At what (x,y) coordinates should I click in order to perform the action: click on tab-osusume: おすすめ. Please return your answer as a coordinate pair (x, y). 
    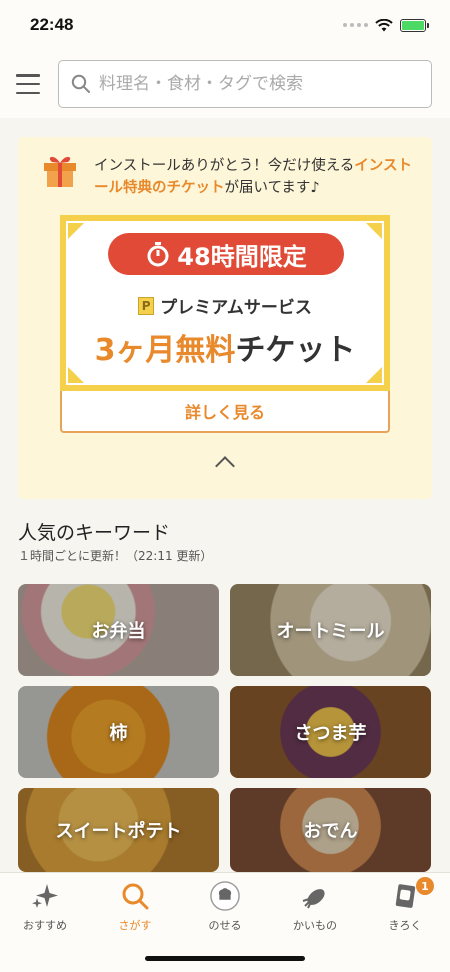
    Looking at the image, I should click on (45, 909).